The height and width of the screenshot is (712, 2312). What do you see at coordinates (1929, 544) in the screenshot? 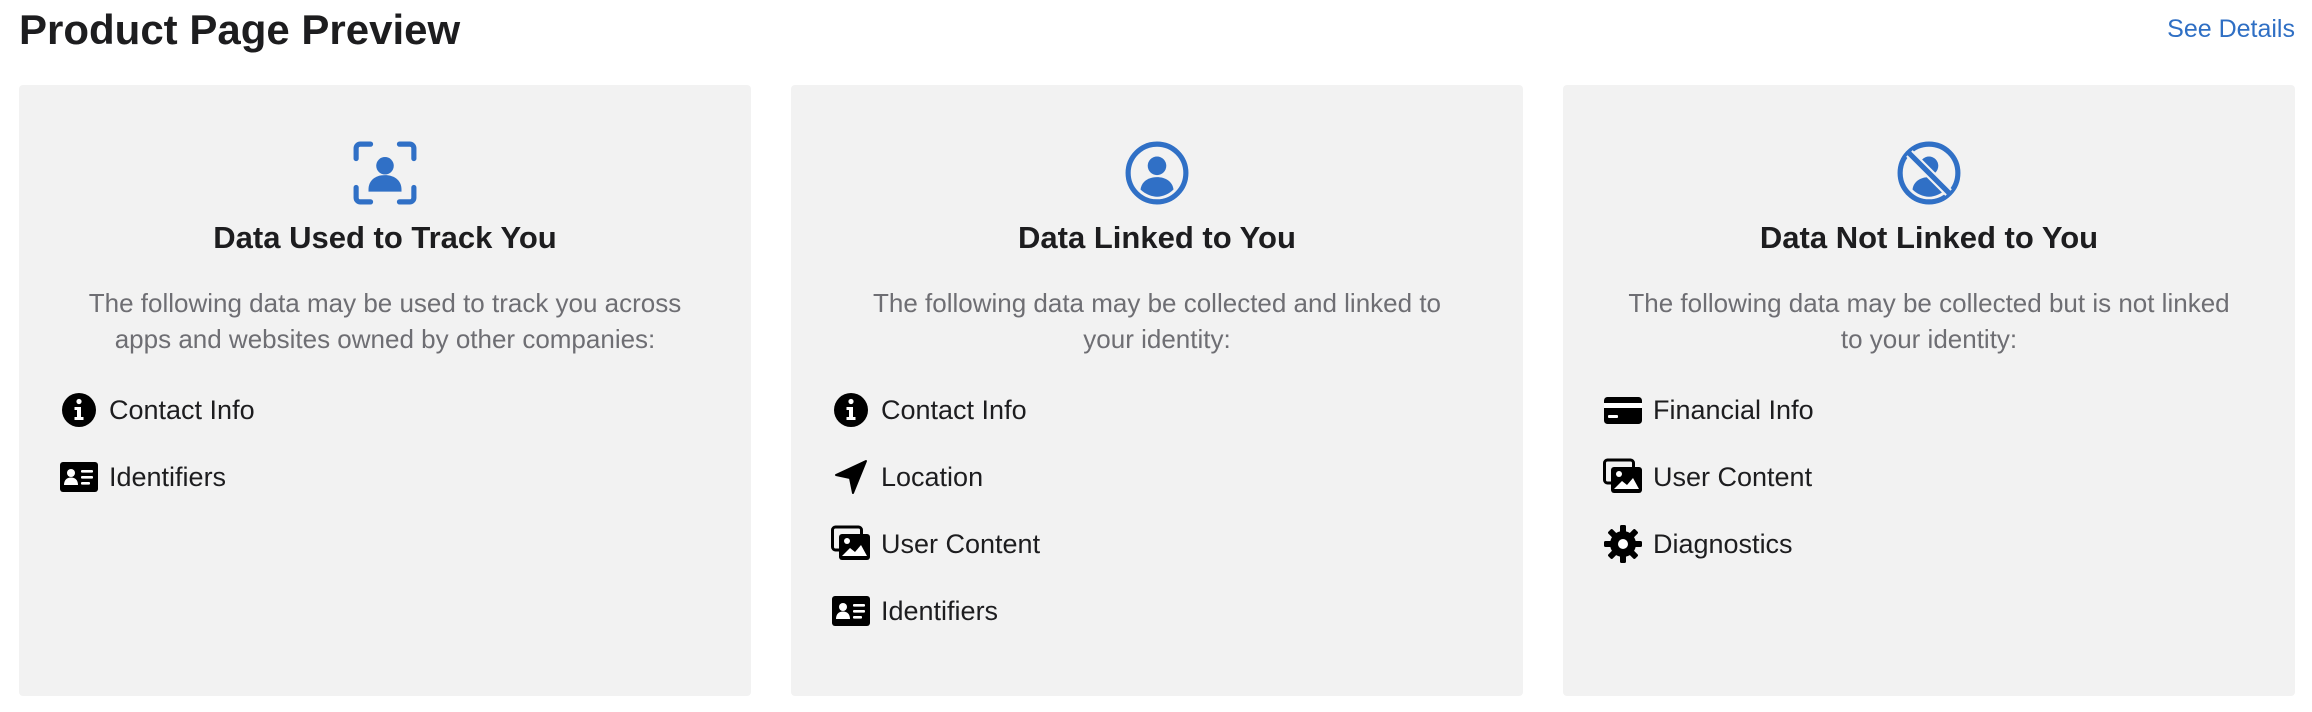
I see `list-item: Diagnostics` at bounding box center [1929, 544].